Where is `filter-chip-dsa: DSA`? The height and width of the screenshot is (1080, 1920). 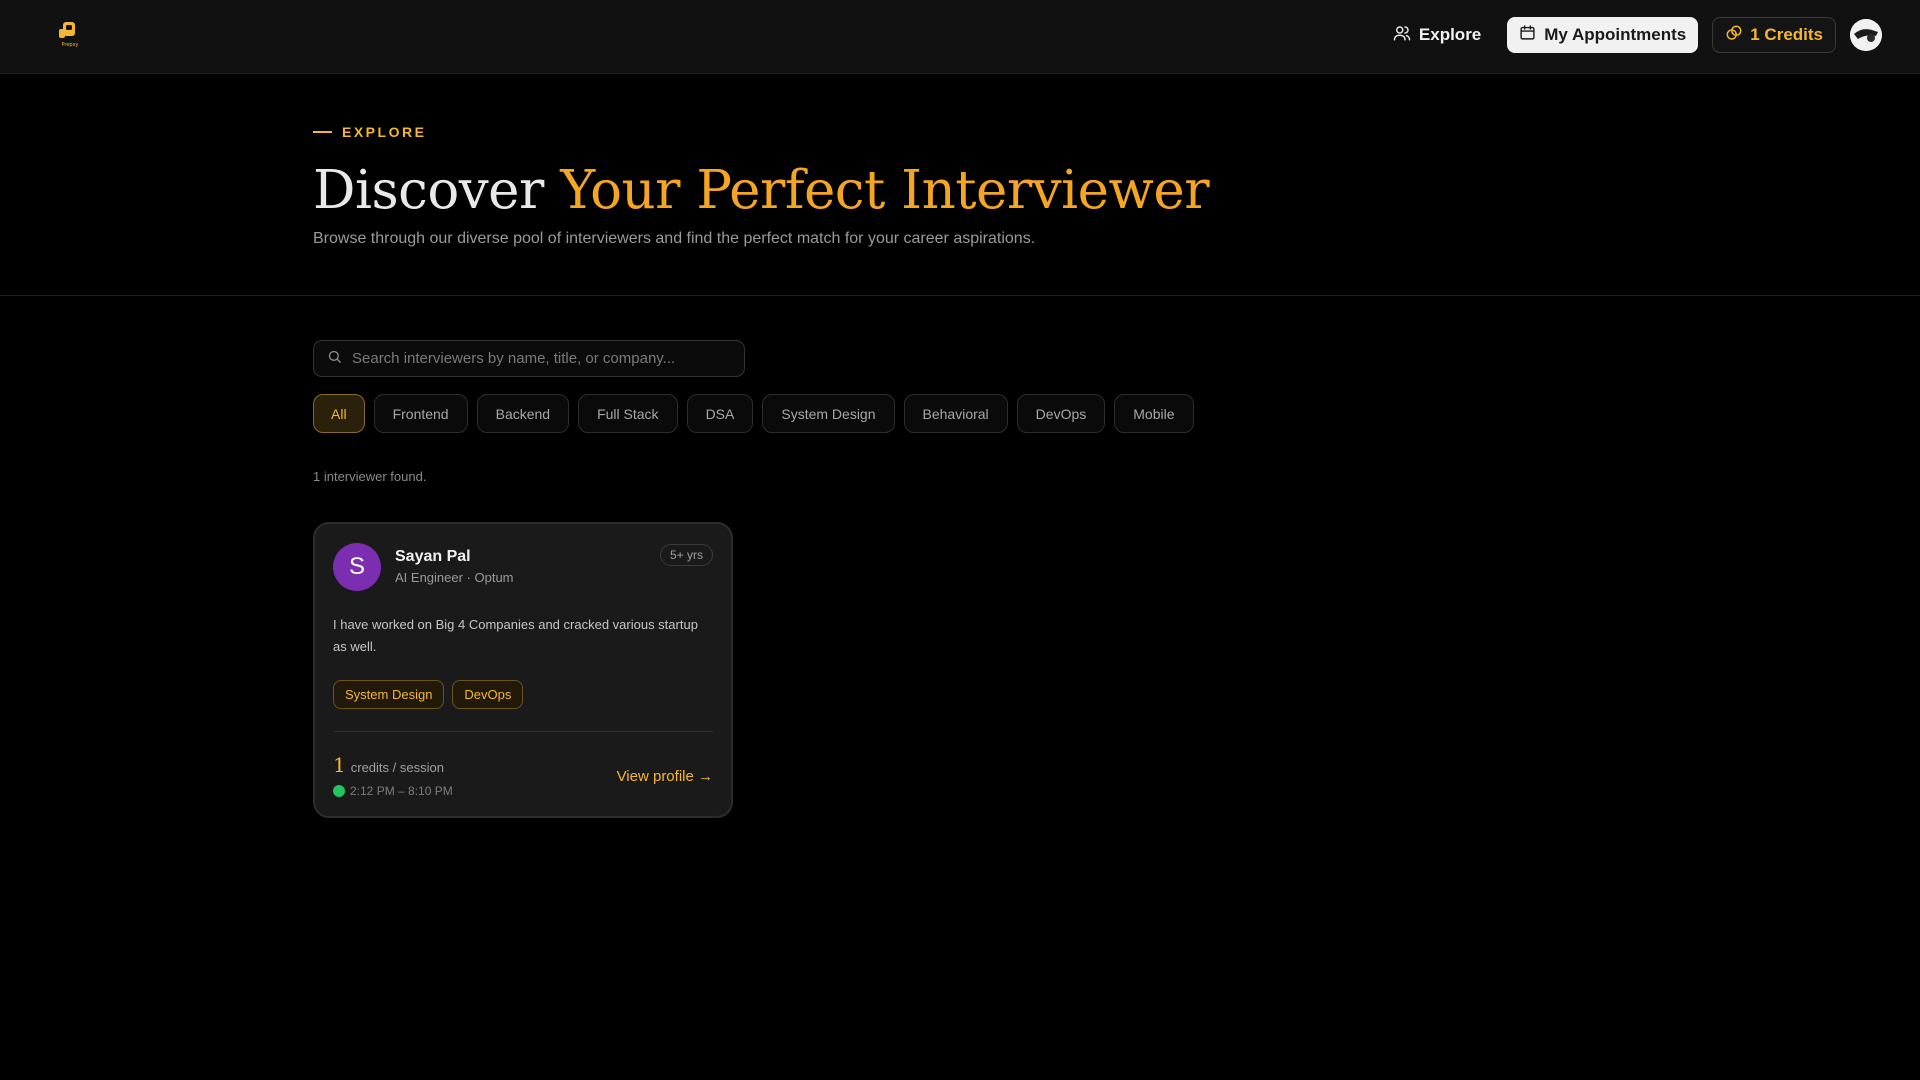
filter-chip-dsa: DSA is located at coordinates (720, 413).